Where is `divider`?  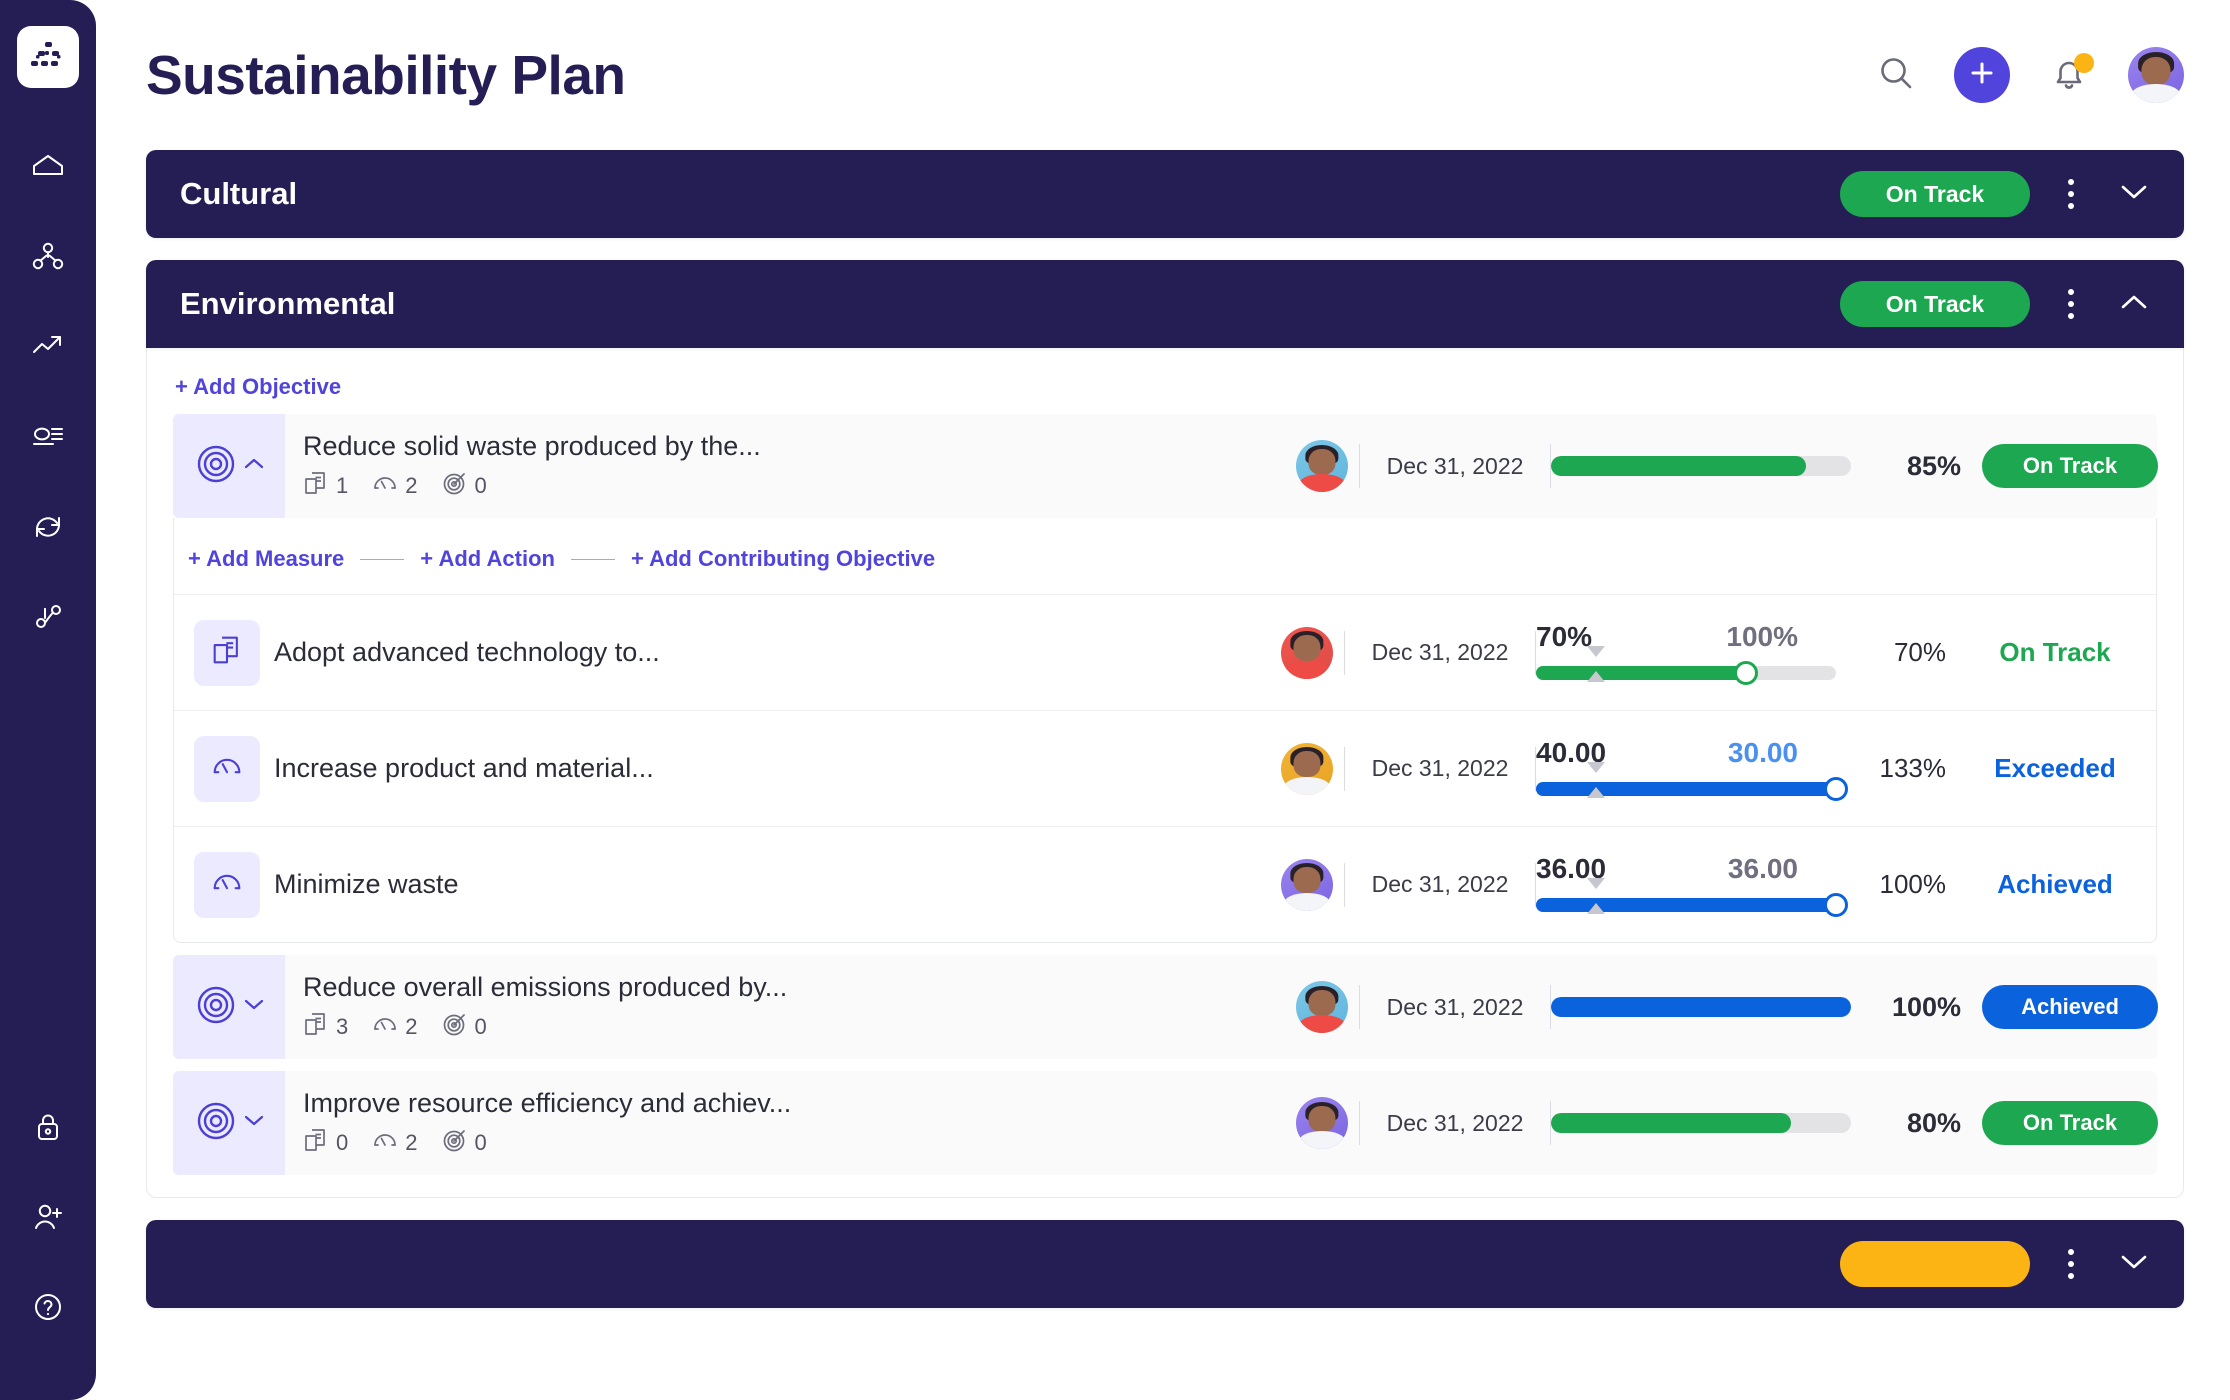
divider is located at coordinates (382, 559).